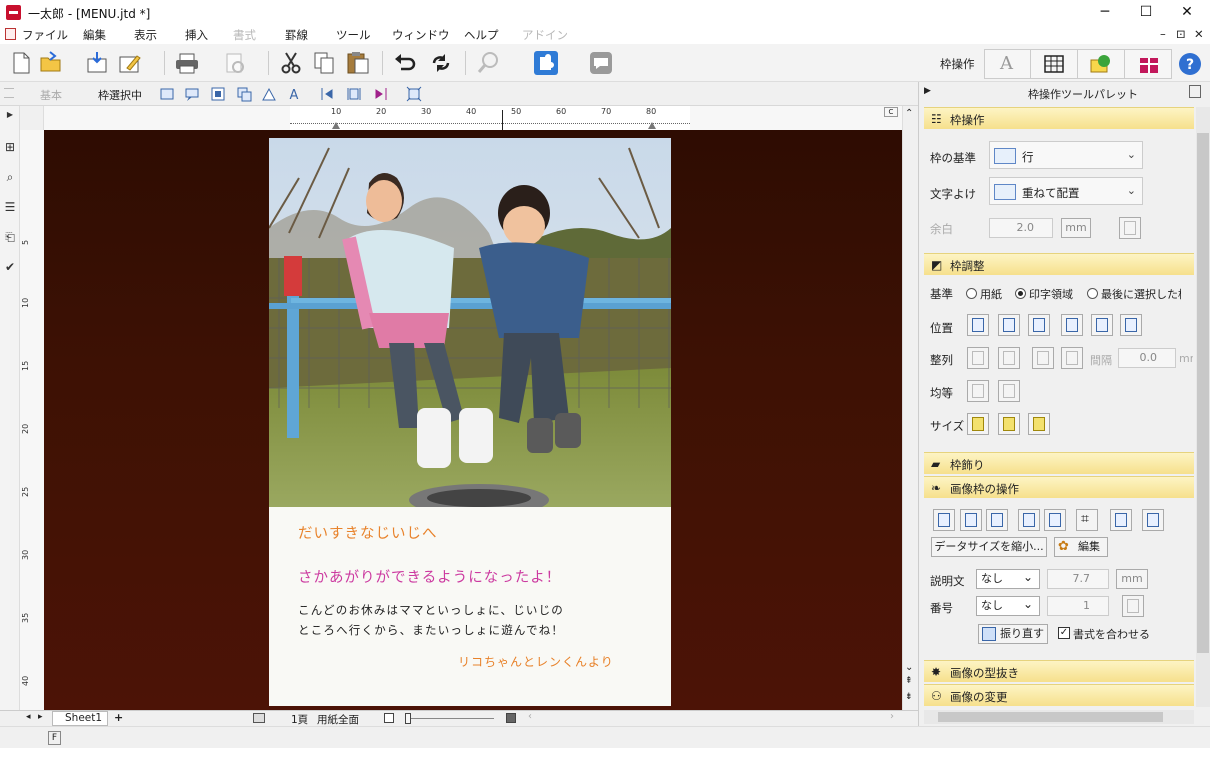  I want to click on scroll-up-icon: ⌃, so click(909, 113).